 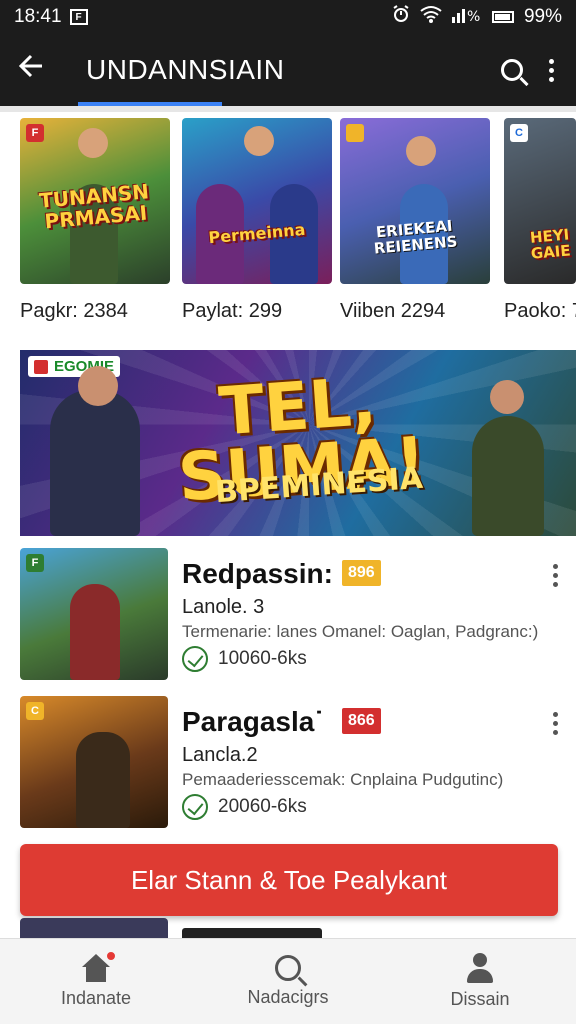 I want to click on item-size: 20060-6ks, so click(x=244, y=807).